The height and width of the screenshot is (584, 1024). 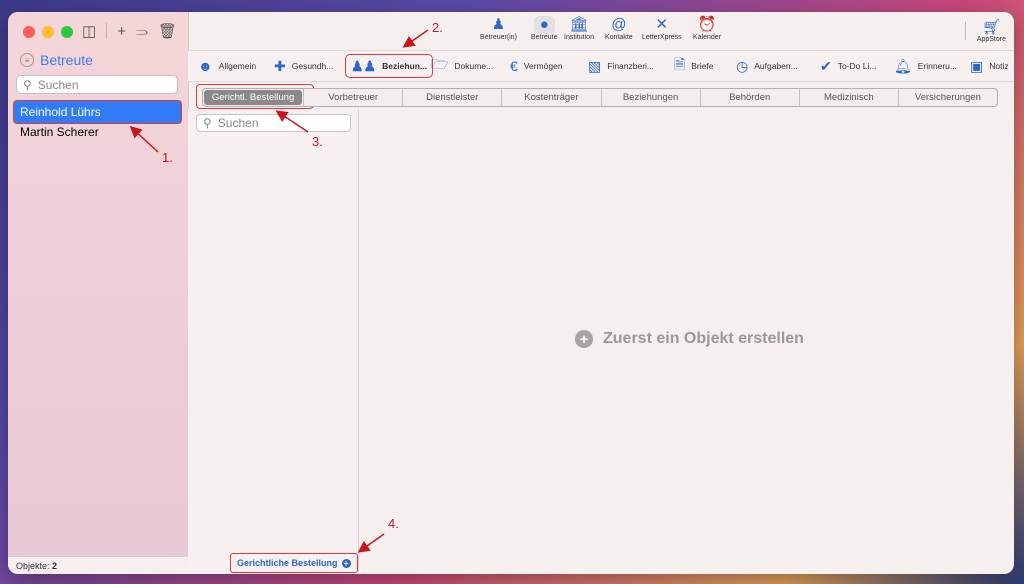 I want to click on add-gerichtliche-bestellung-button: Gerichtliche Bestellung +, so click(x=294, y=563).